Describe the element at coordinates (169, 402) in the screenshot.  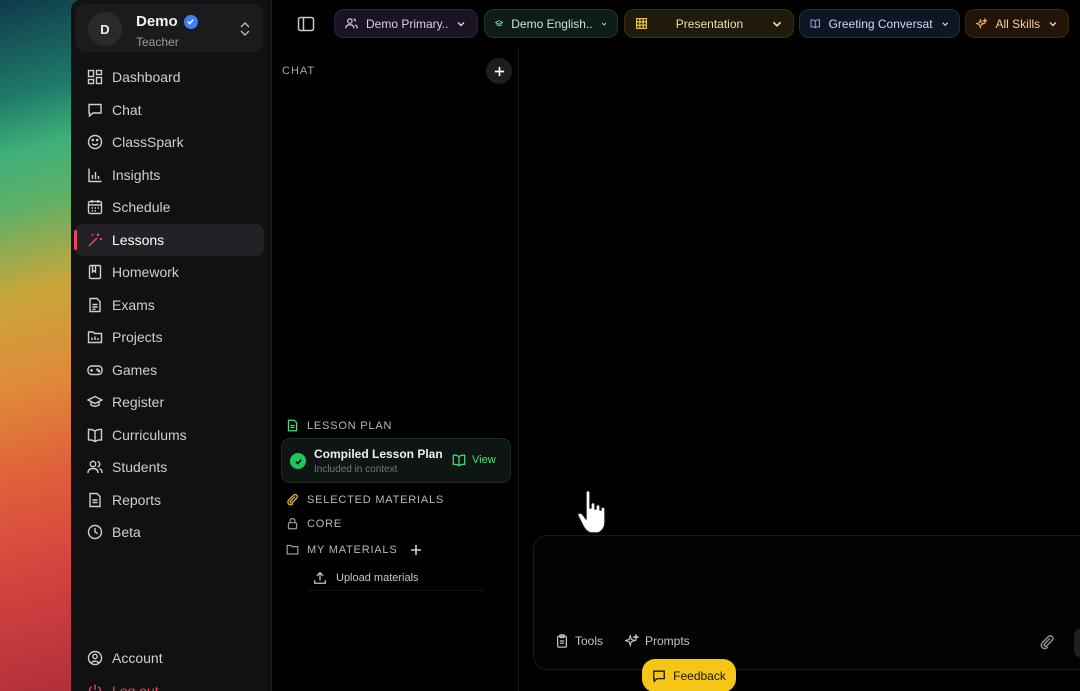
I see `sidebar-item-register: Register` at that location.